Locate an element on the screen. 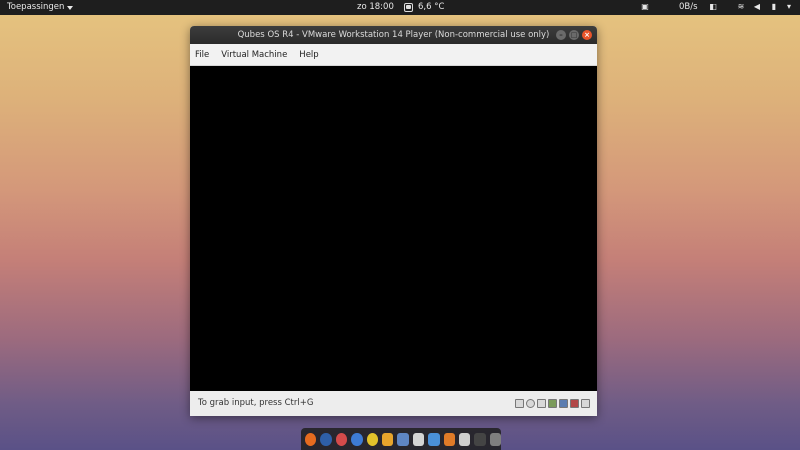 This screenshot has width=800, height=450. power-menu-icon: ▾ is located at coordinates (789, 7).